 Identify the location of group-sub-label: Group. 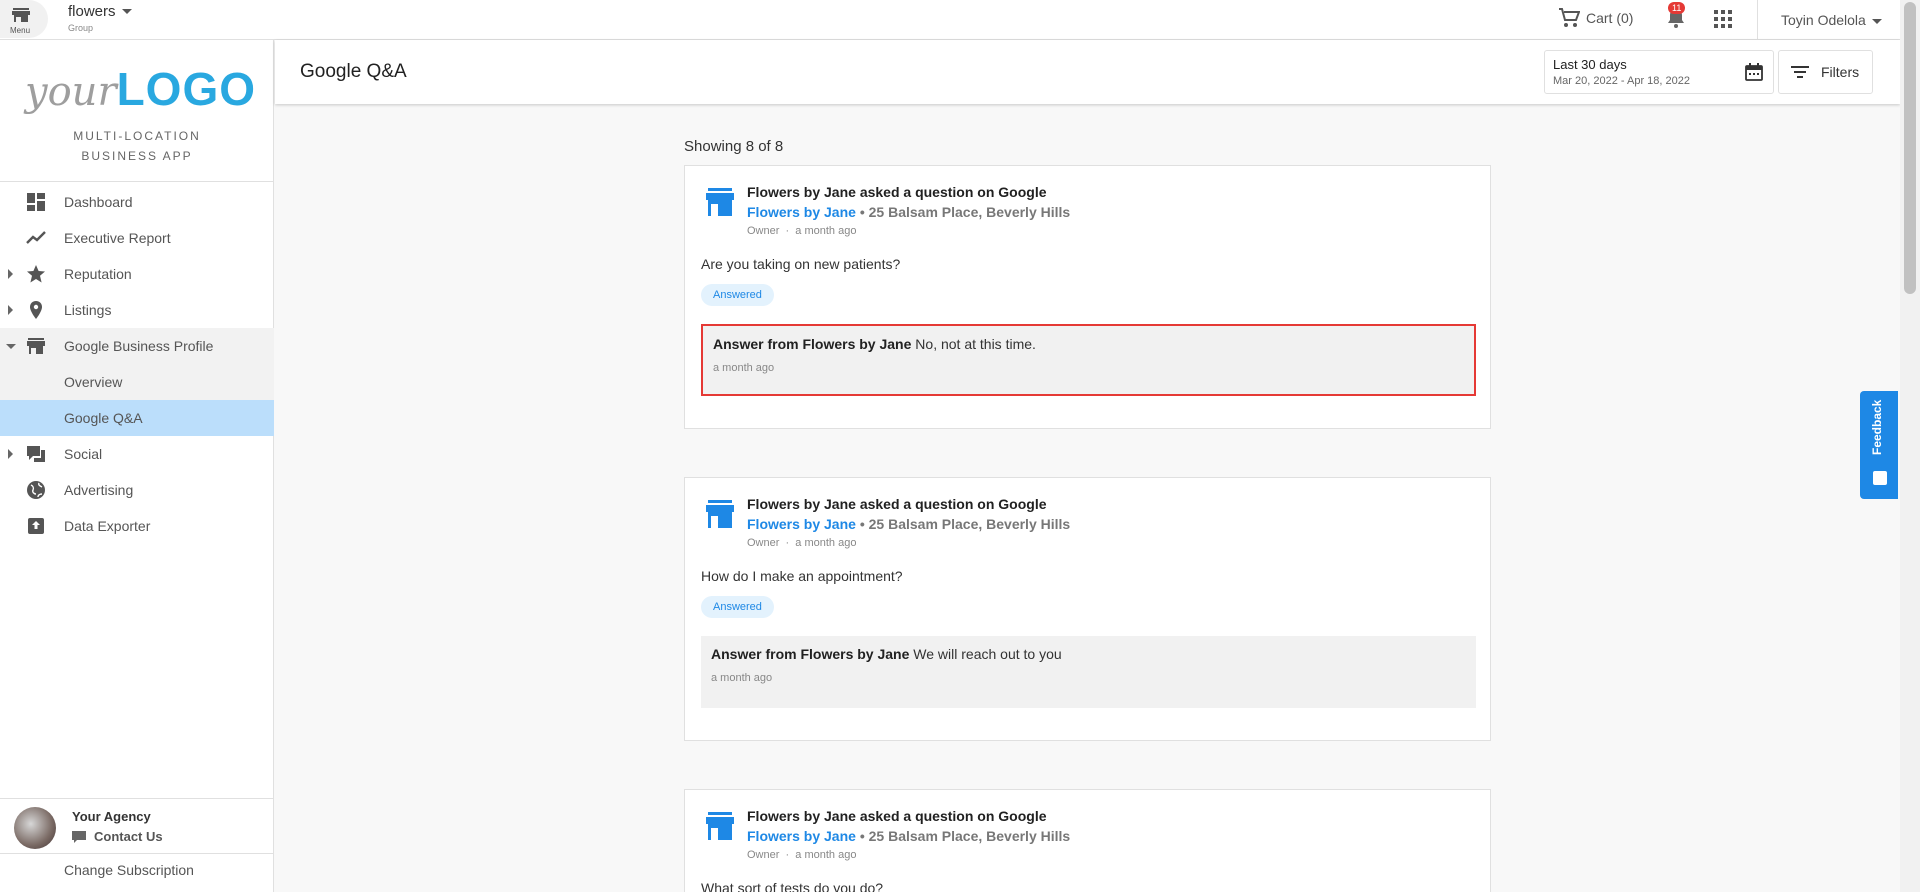
(81, 28).